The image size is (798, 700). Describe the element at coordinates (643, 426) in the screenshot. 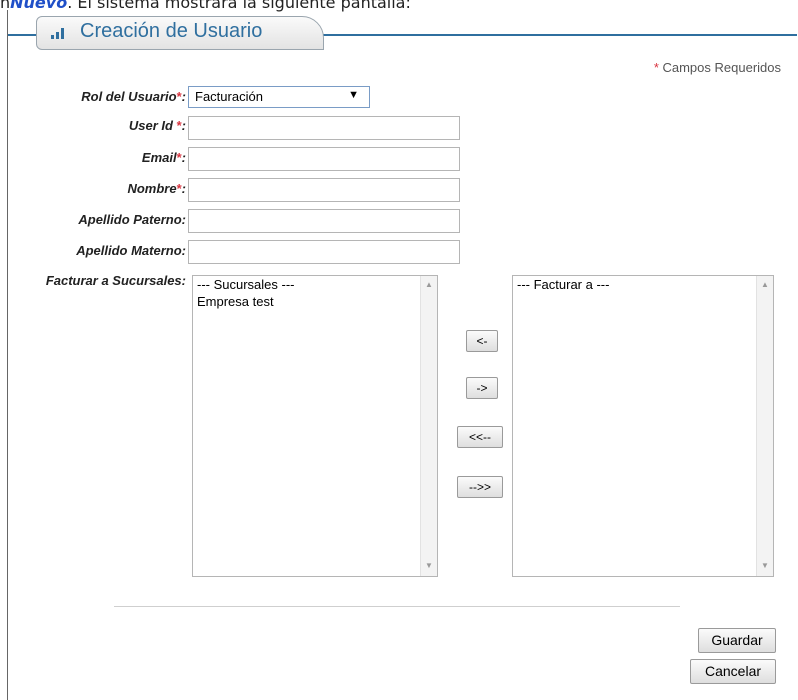

I see `facturar-a-listbox: --- Facturar a --- ▲ ▼` at that location.